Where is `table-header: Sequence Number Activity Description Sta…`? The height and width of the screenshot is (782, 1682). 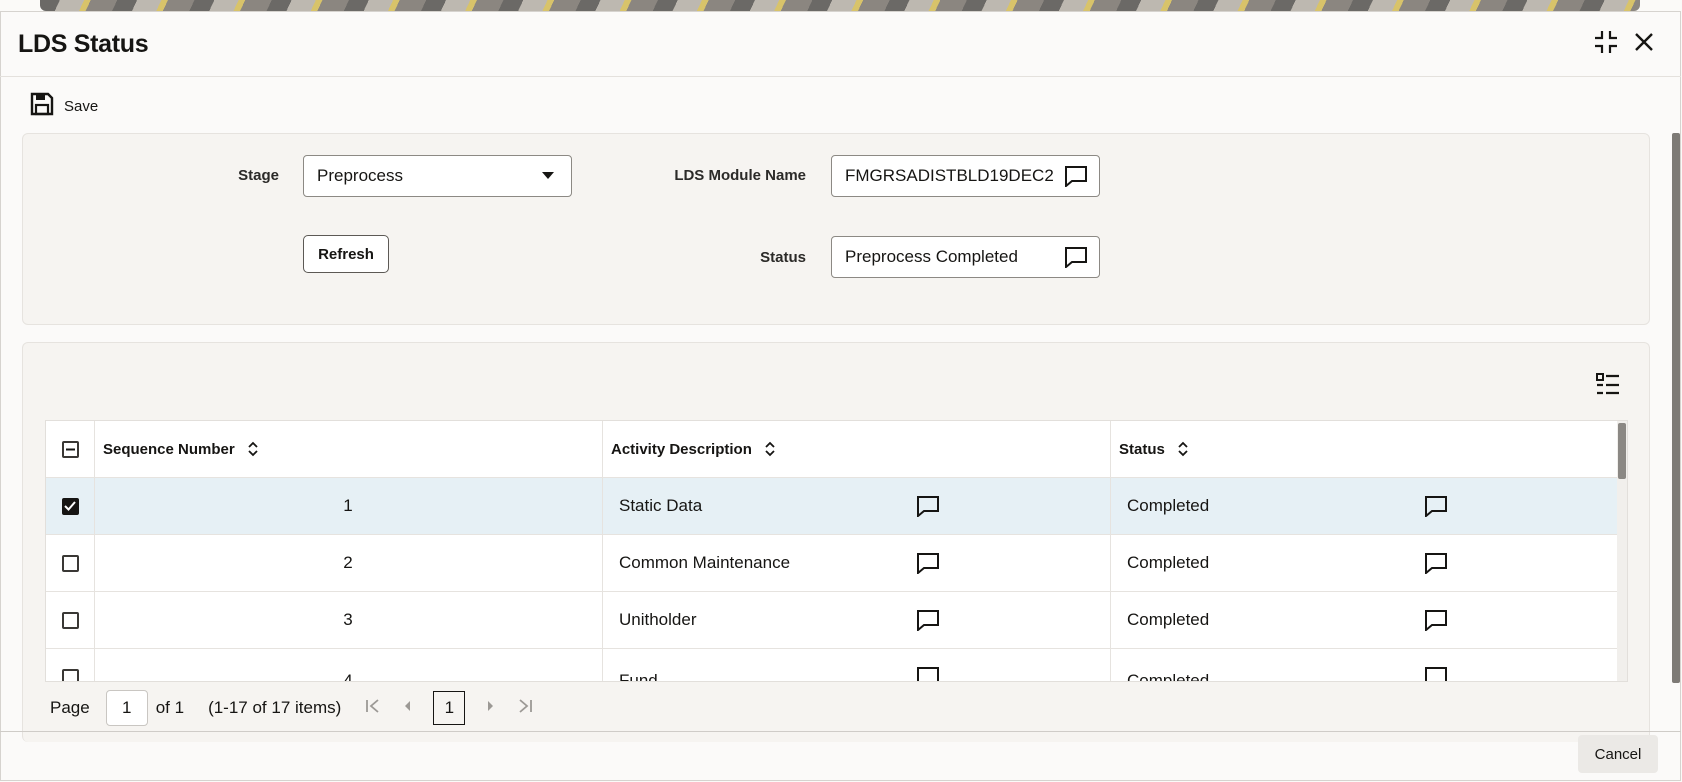
table-header: Sequence Number Activity Description Sta… is located at coordinates (832, 449).